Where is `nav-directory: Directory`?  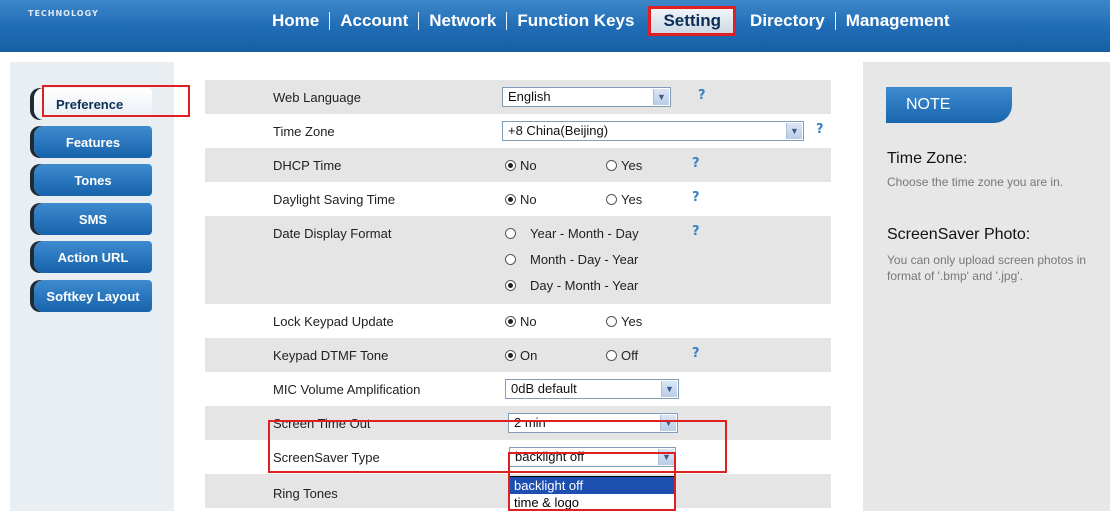
nav-directory: Directory is located at coordinates (787, 21).